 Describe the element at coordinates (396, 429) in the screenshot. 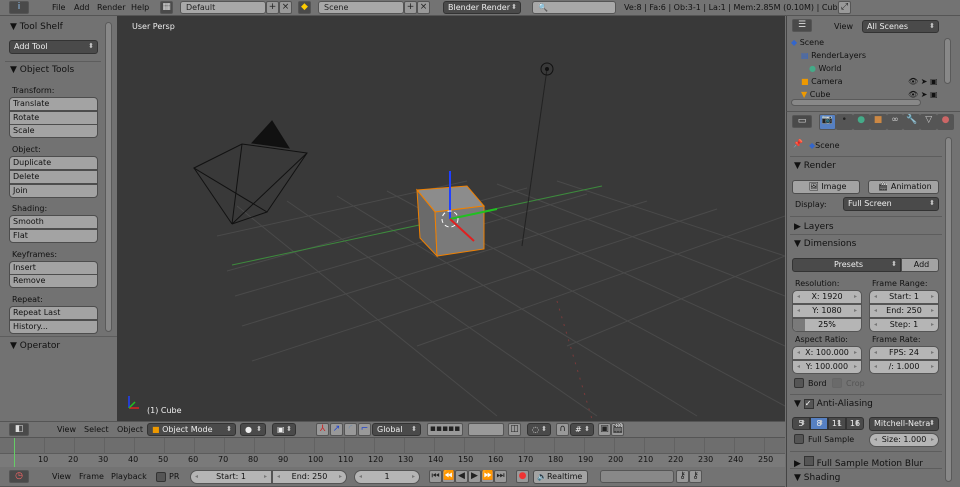

I see `orientation-dropdown: Global` at that location.